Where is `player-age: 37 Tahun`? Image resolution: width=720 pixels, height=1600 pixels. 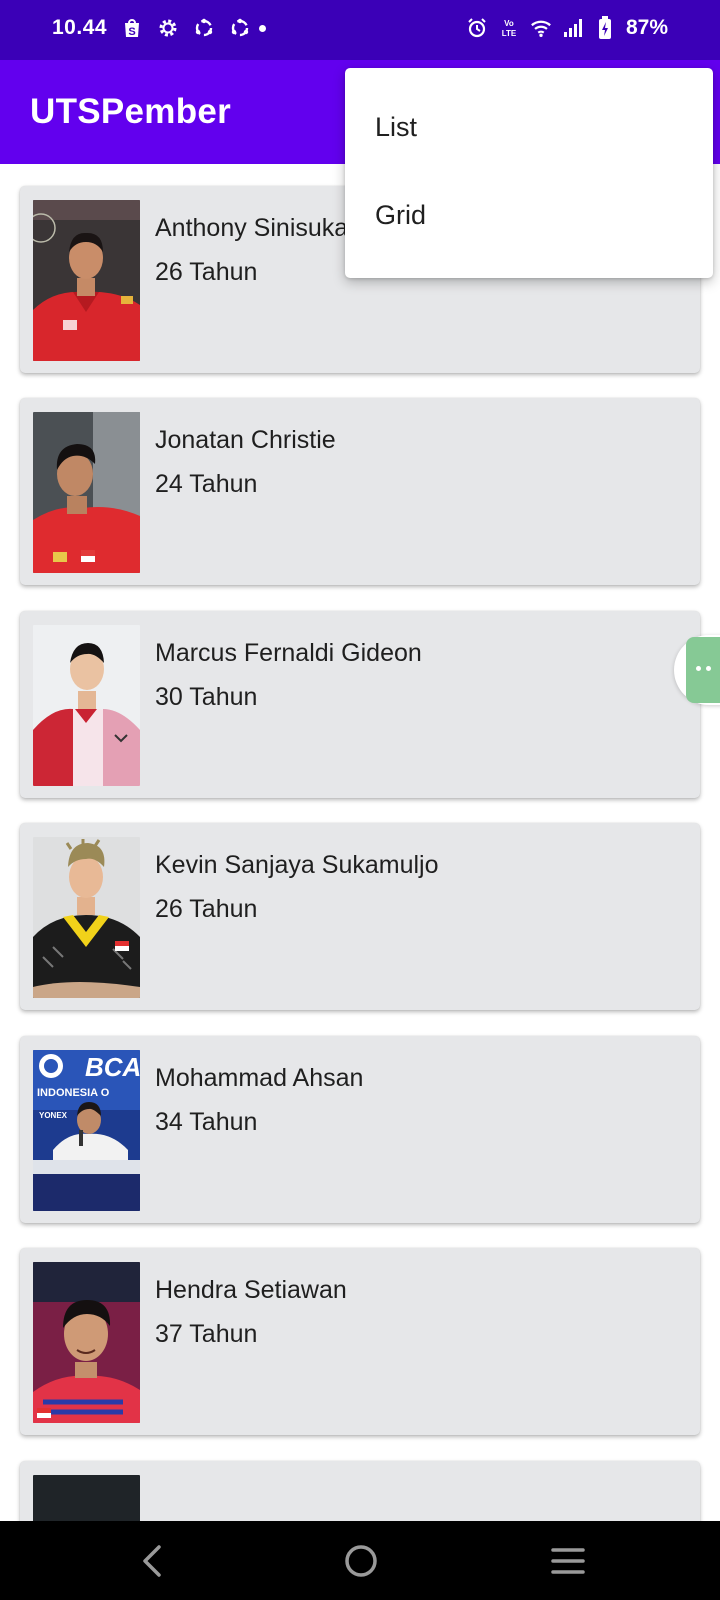 player-age: 37 Tahun is located at coordinates (206, 1334).